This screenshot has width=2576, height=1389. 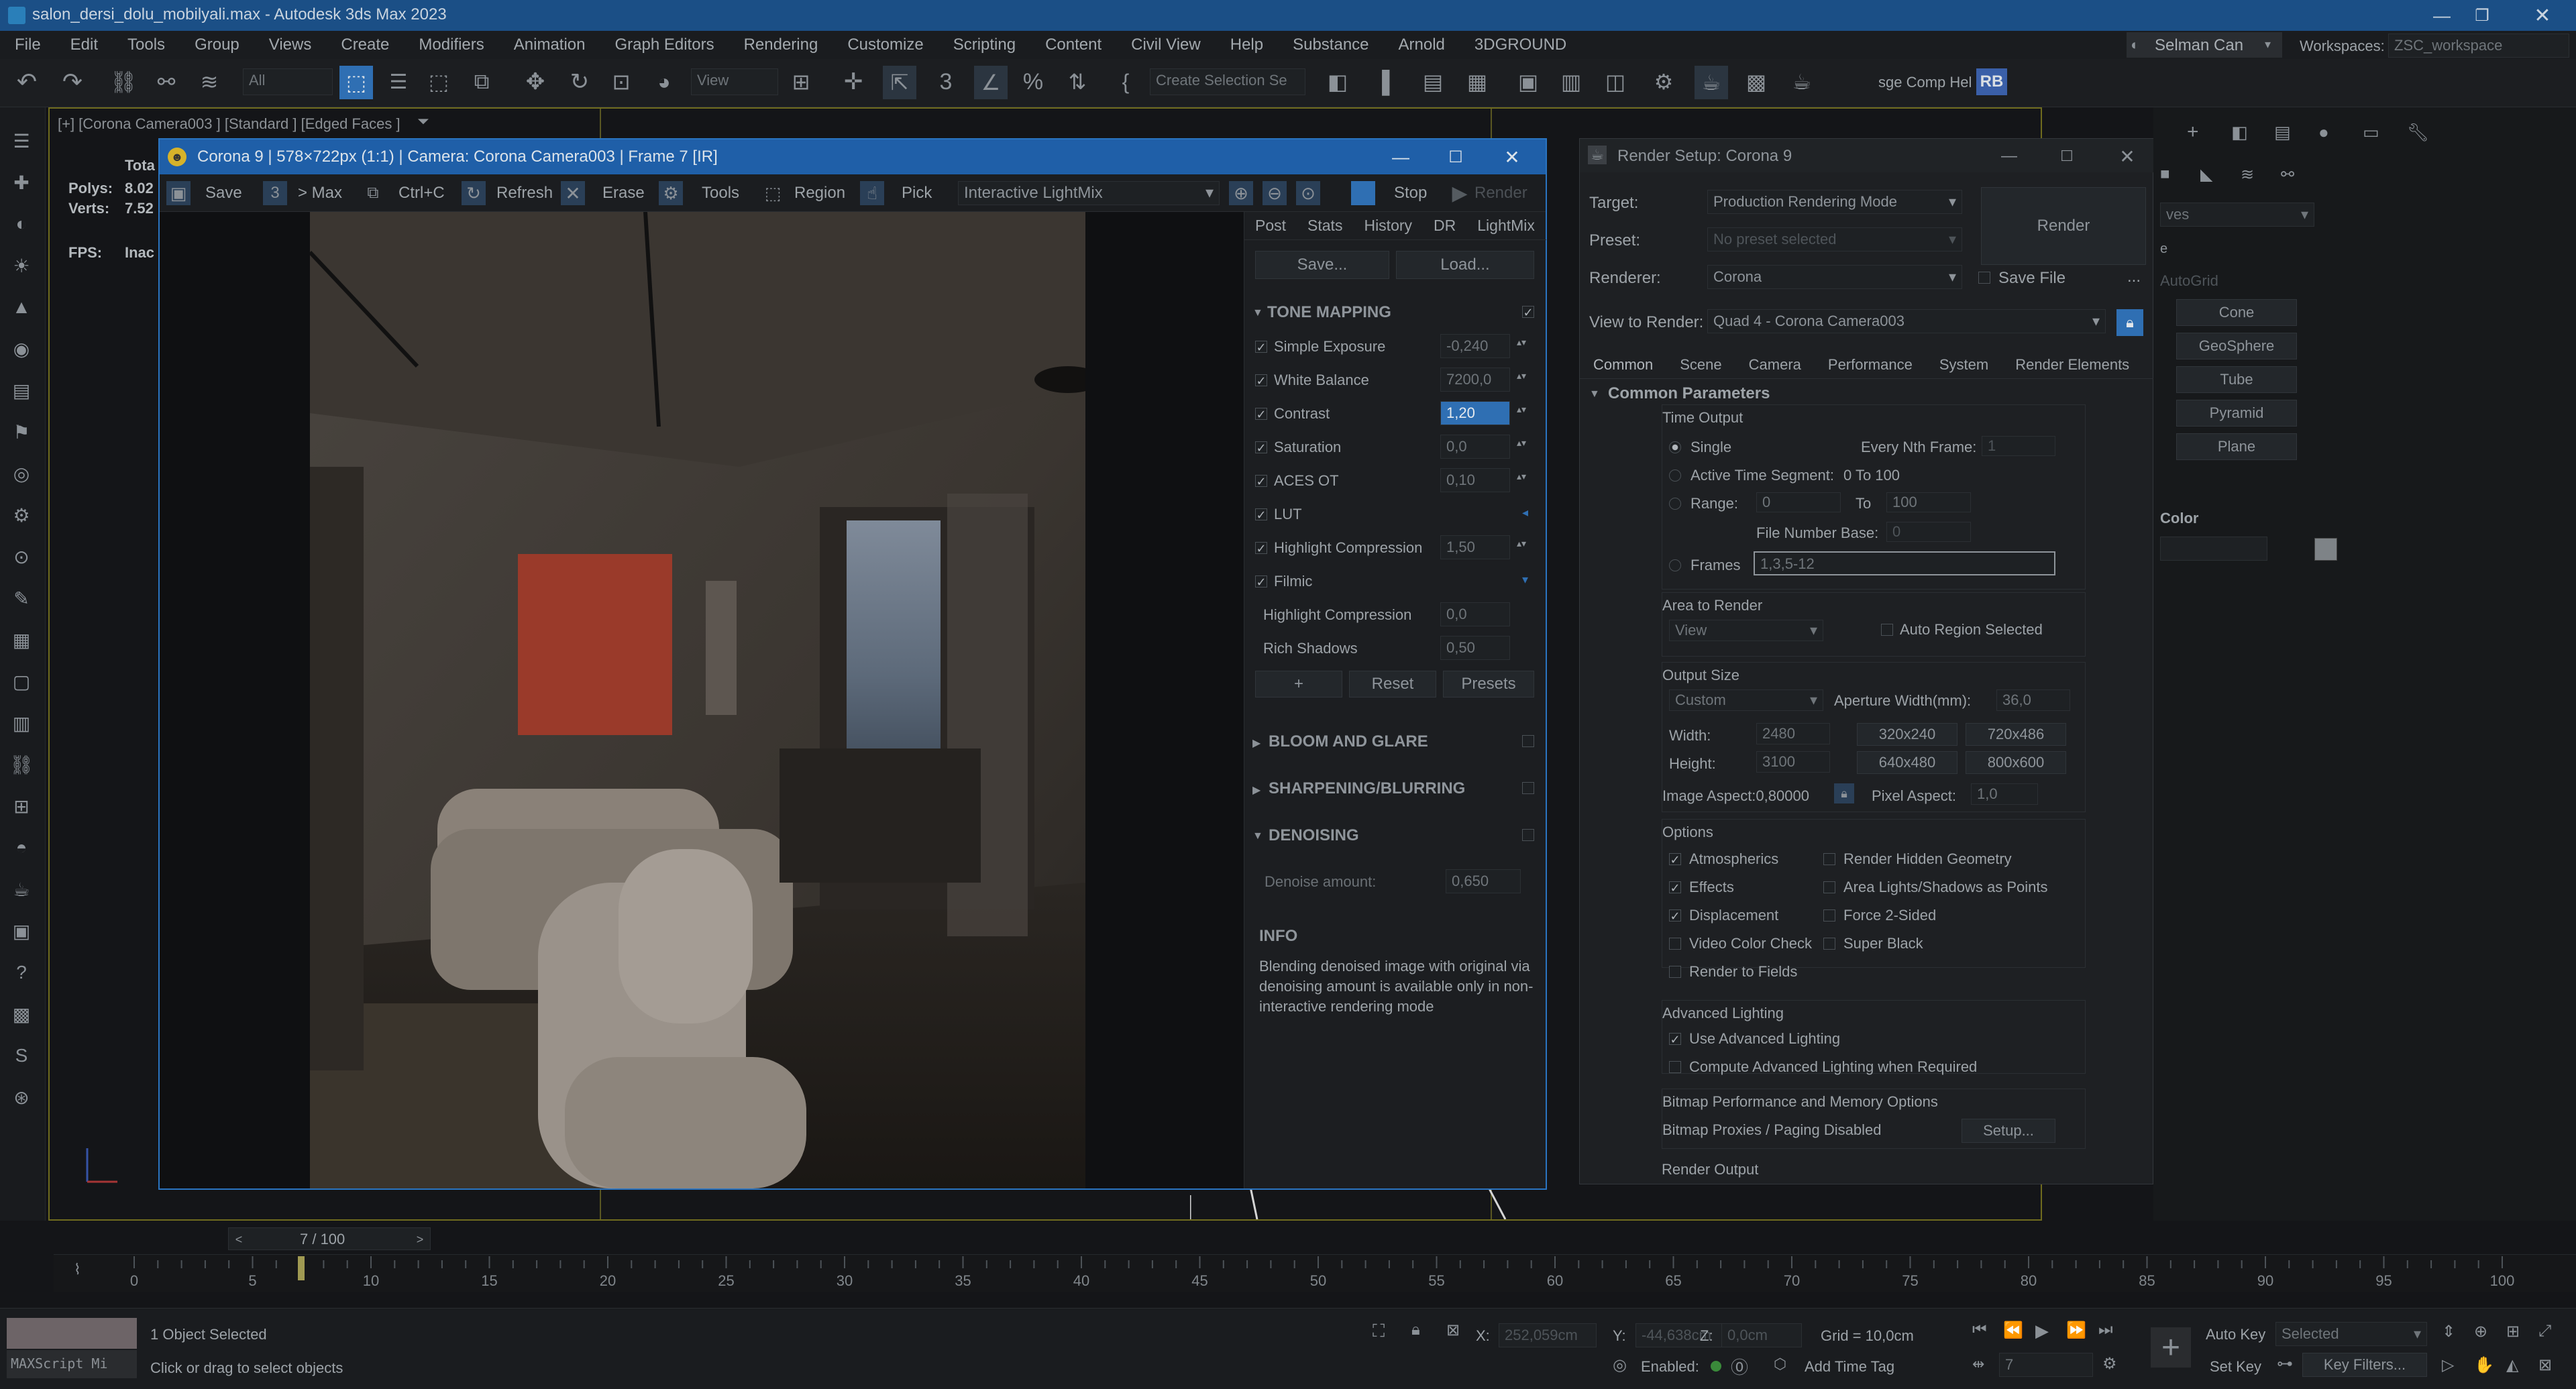 I want to click on prev-frame-icon: <, so click(x=239, y=1239).